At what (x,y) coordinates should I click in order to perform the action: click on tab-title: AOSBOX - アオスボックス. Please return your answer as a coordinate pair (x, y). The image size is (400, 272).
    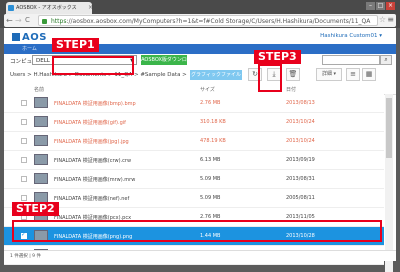
    Looking at the image, I should click on (46, 8).